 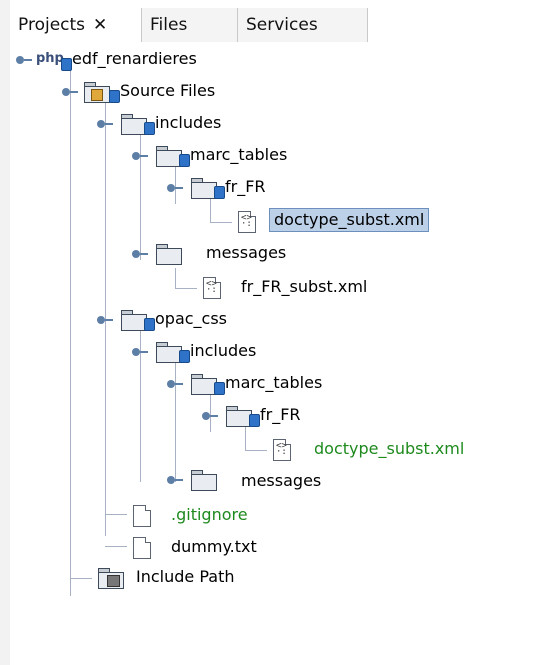 I want to click on tab-services-label: Services, so click(x=282, y=25).